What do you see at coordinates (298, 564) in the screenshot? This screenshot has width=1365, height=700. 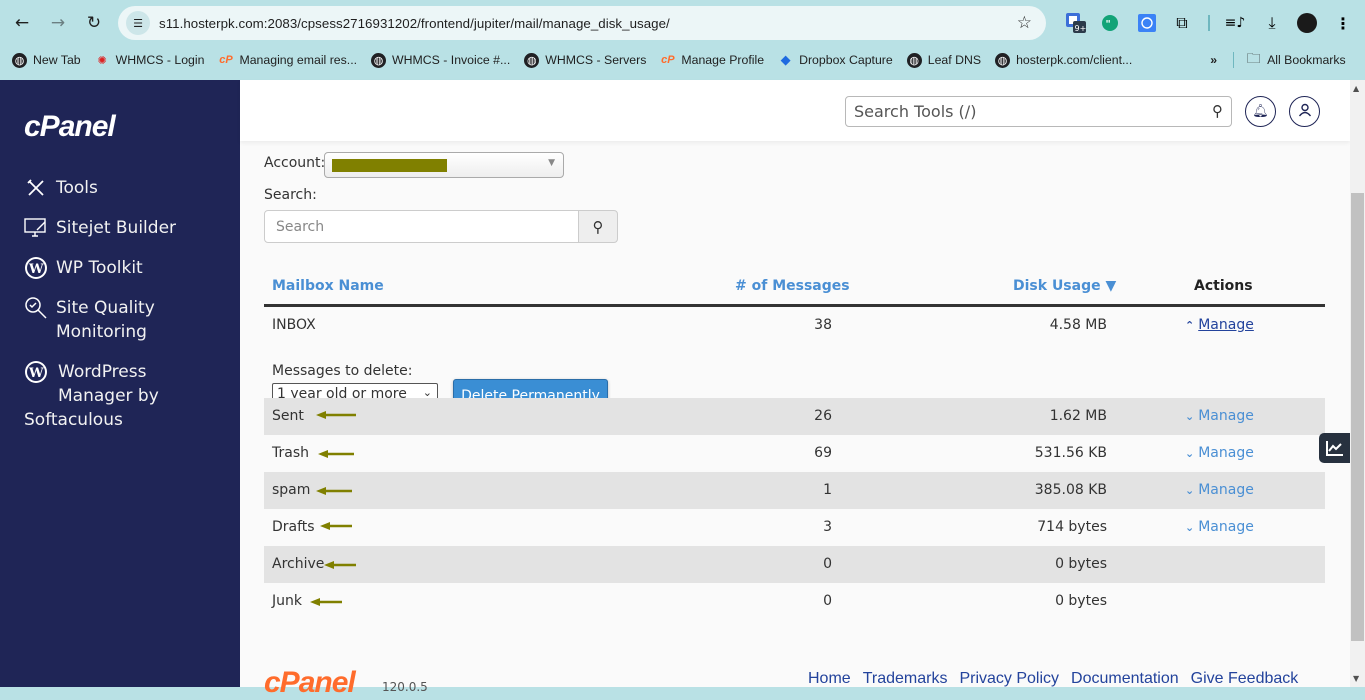 I see `mailbox-name: Archive` at bounding box center [298, 564].